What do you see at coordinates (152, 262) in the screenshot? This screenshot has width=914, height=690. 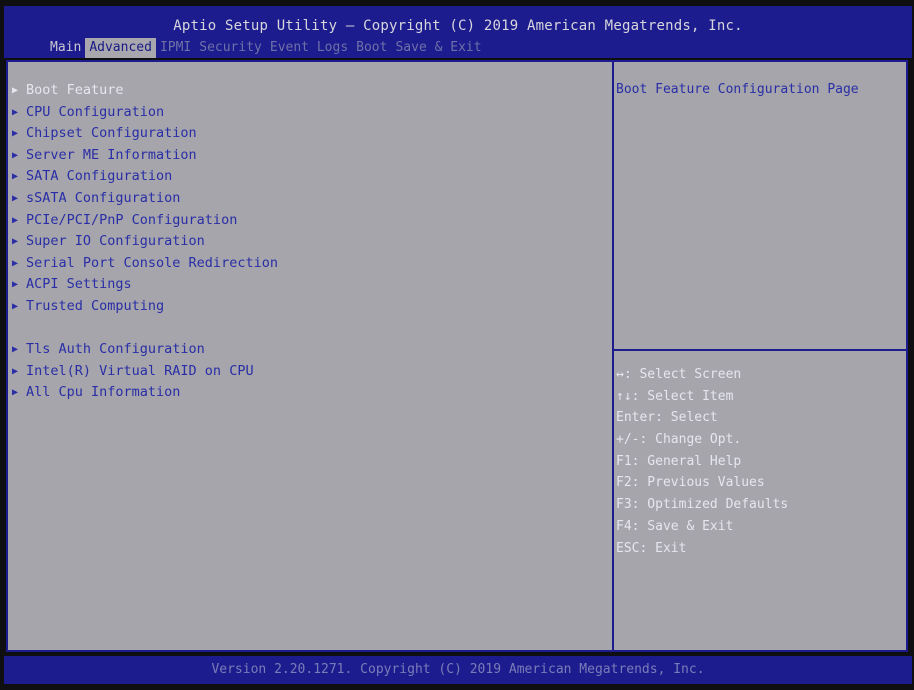 I see `menu-item-label: Serial Port Console Redirection` at bounding box center [152, 262].